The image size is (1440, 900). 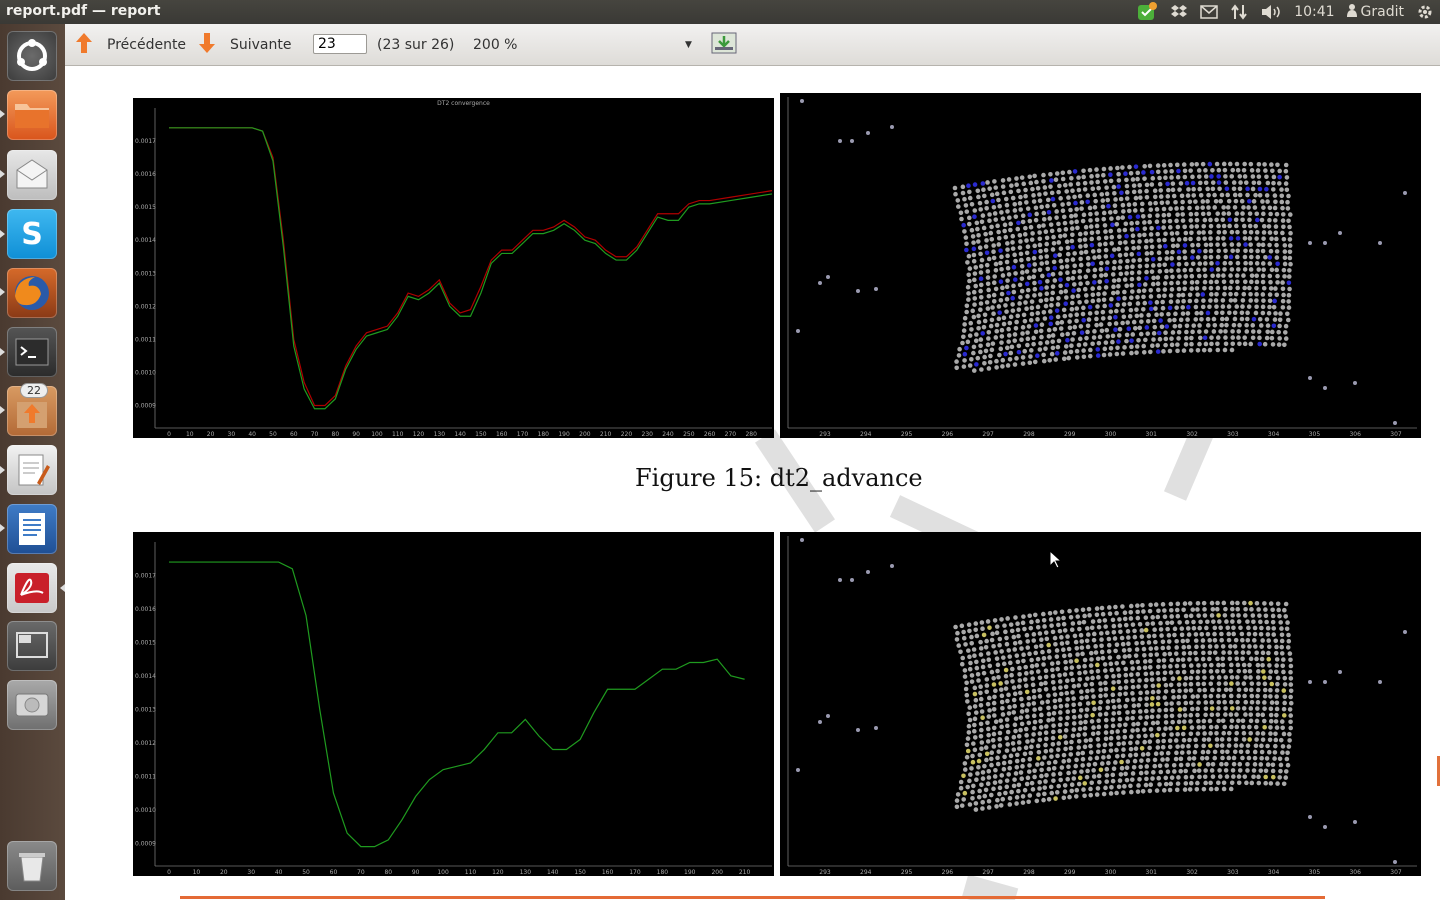 I want to click on dash-home-button, so click(x=32, y=56).